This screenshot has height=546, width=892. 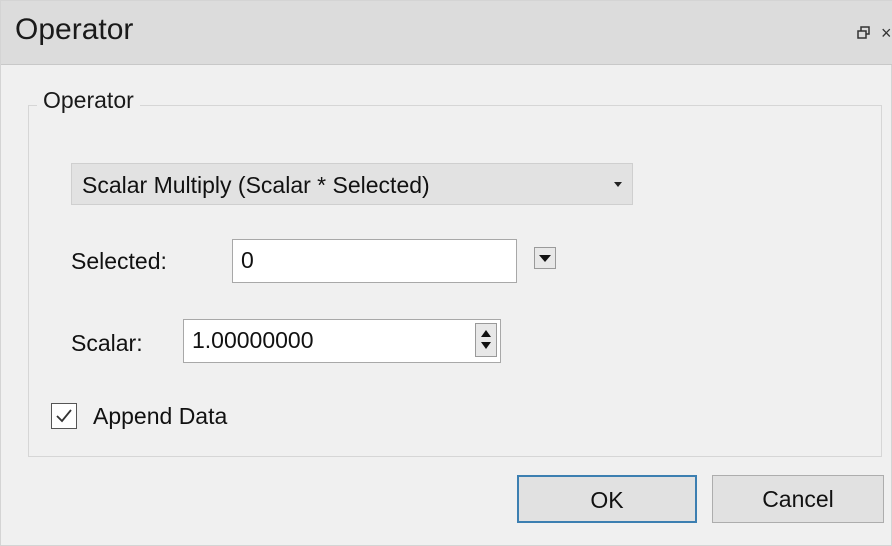 I want to click on operation-dropdown-value: Scalar Multiply (Scalar * Selected), so click(x=256, y=185).